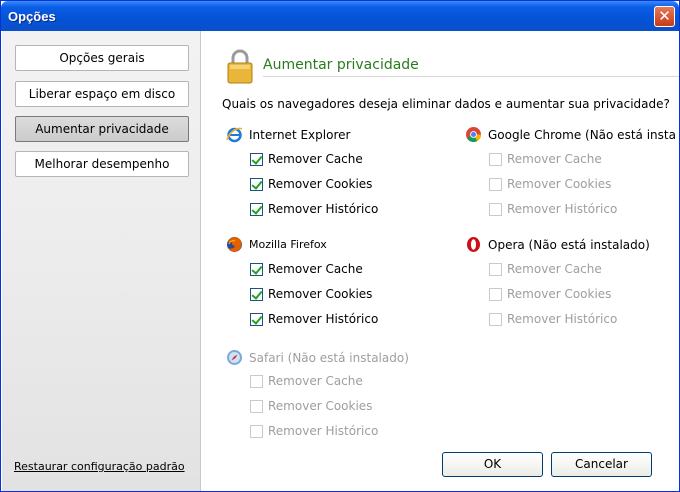 The image size is (680, 492). What do you see at coordinates (99, 466) in the screenshot?
I see `restore-defaults-link: Restaurar configuração padrão` at bounding box center [99, 466].